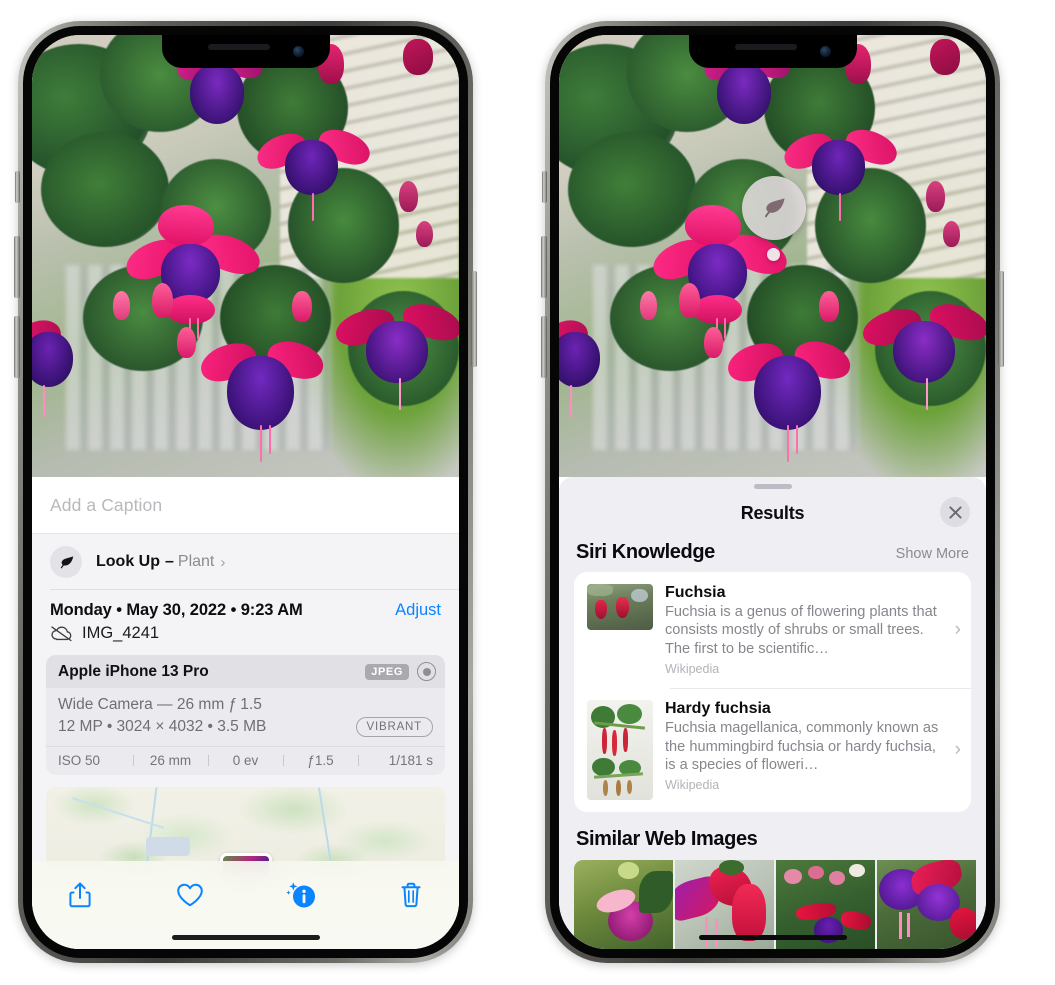 The width and height of the screenshot is (1055, 985). What do you see at coordinates (79, 760) in the screenshot?
I see `exif-iso: ISO 50` at bounding box center [79, 760].